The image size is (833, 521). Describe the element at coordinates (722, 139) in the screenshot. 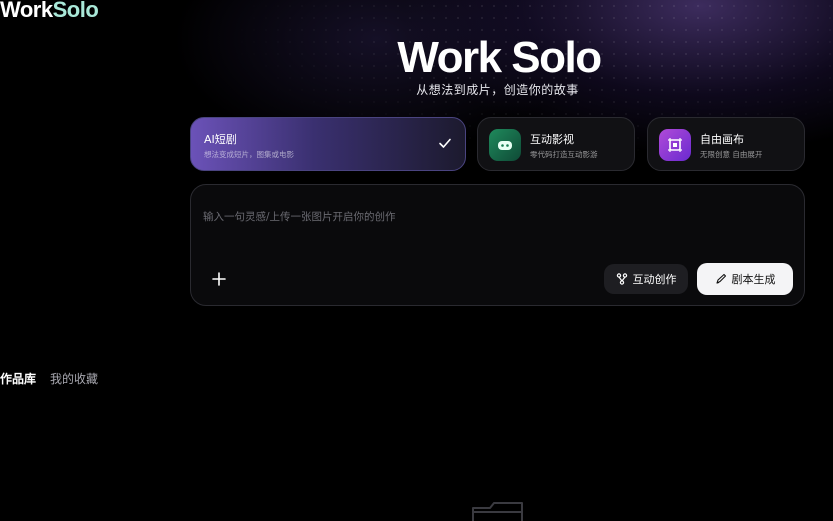

I see `mode-title: 自由画布` at that location.